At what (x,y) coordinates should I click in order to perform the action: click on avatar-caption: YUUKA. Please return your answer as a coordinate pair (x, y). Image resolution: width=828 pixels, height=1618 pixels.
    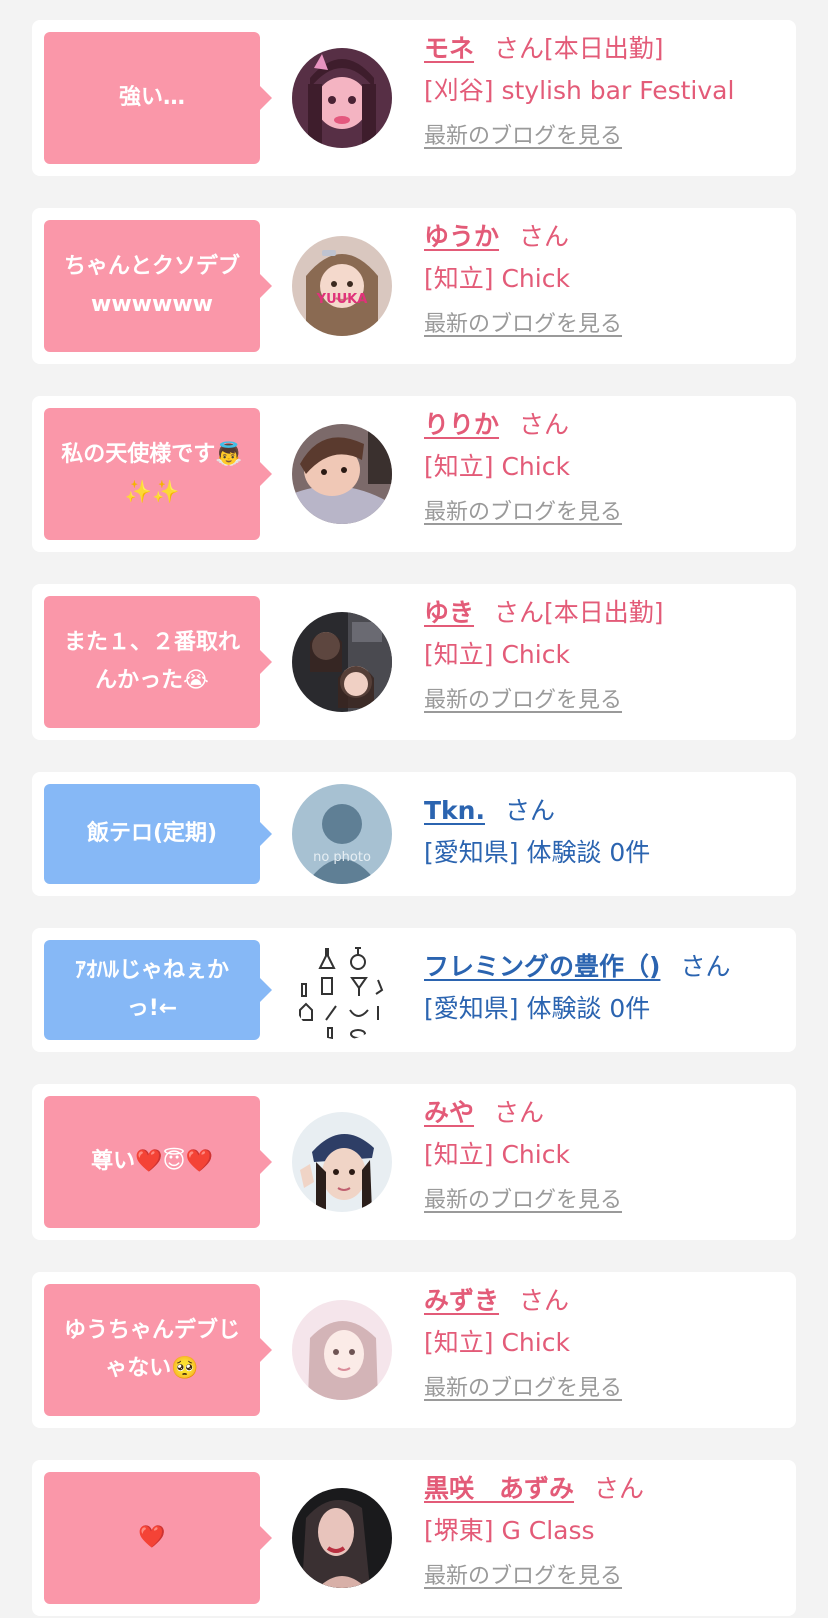
    Looking at the image, I should click on (342, 299).